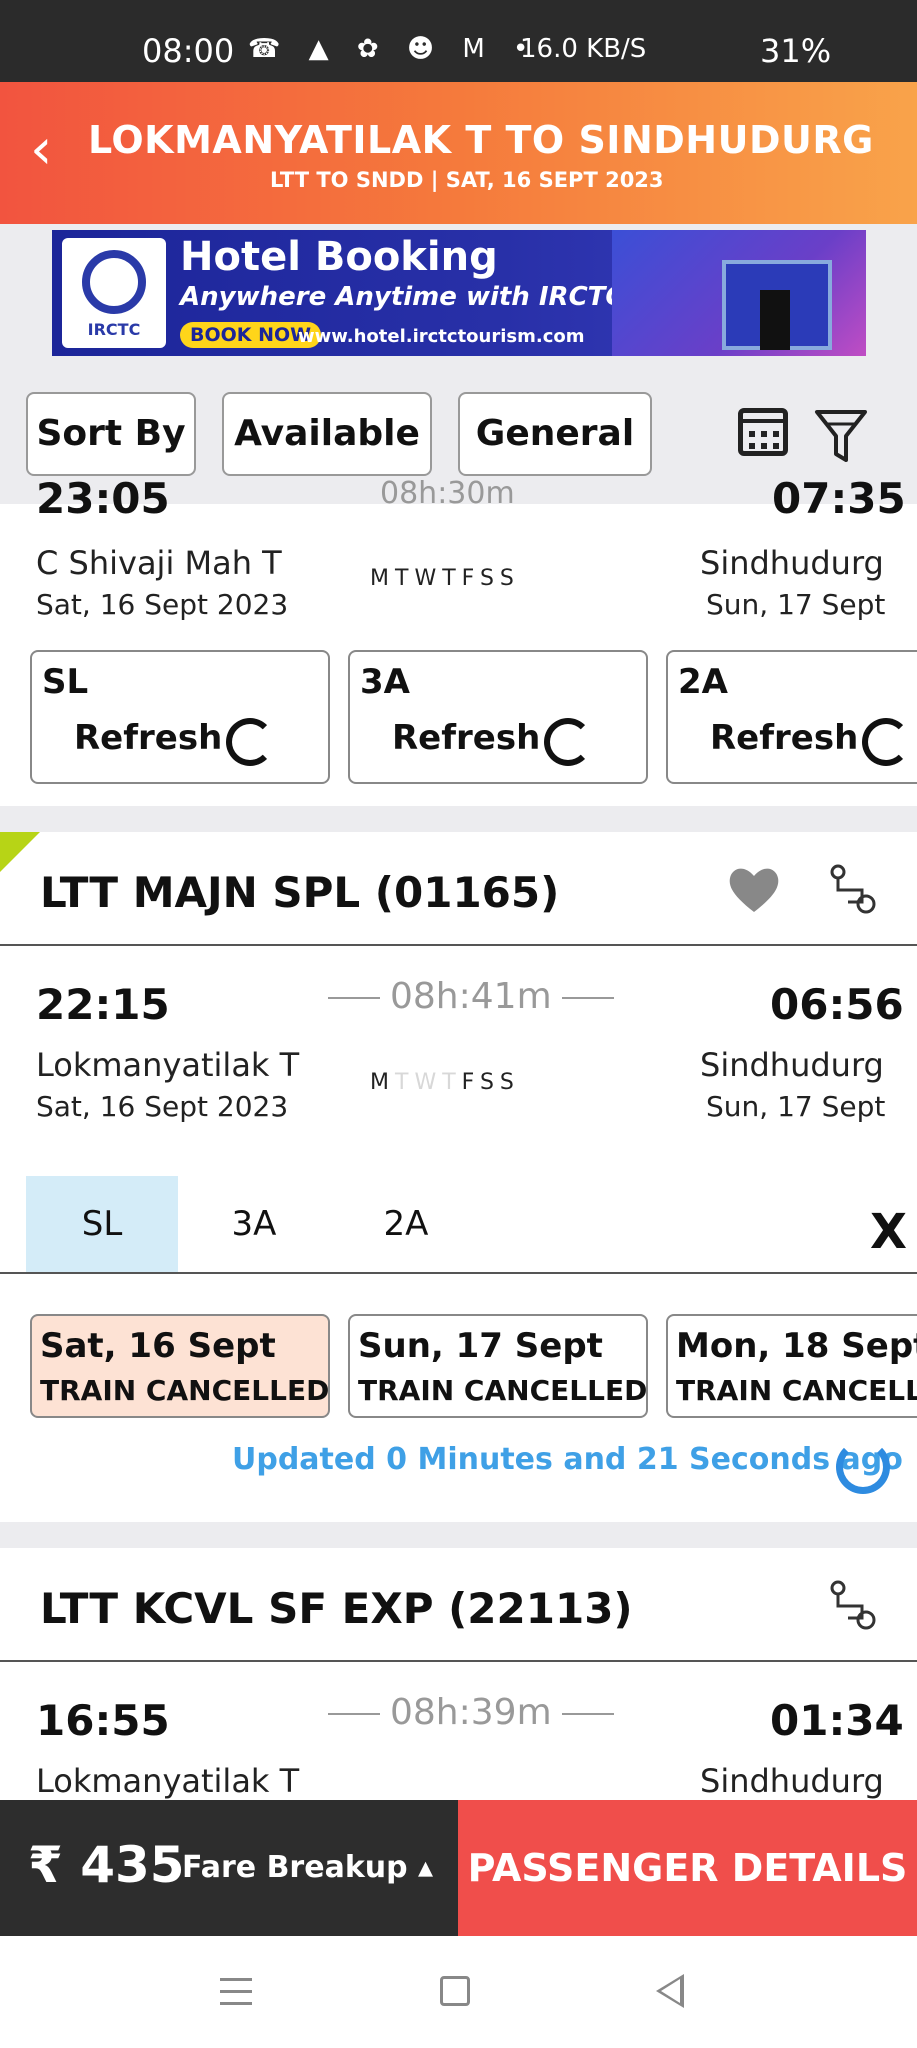 The width and height of the screenshot is (917, 2048). I want to click on back-arrow-icon: ‹, so click(52, 152).